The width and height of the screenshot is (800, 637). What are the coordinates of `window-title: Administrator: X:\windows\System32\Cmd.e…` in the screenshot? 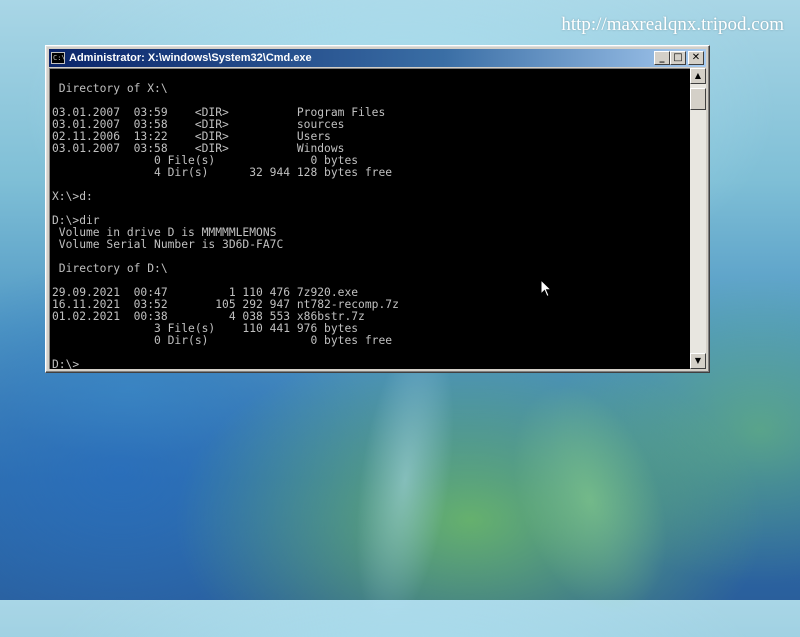 It's located at (190, 58).